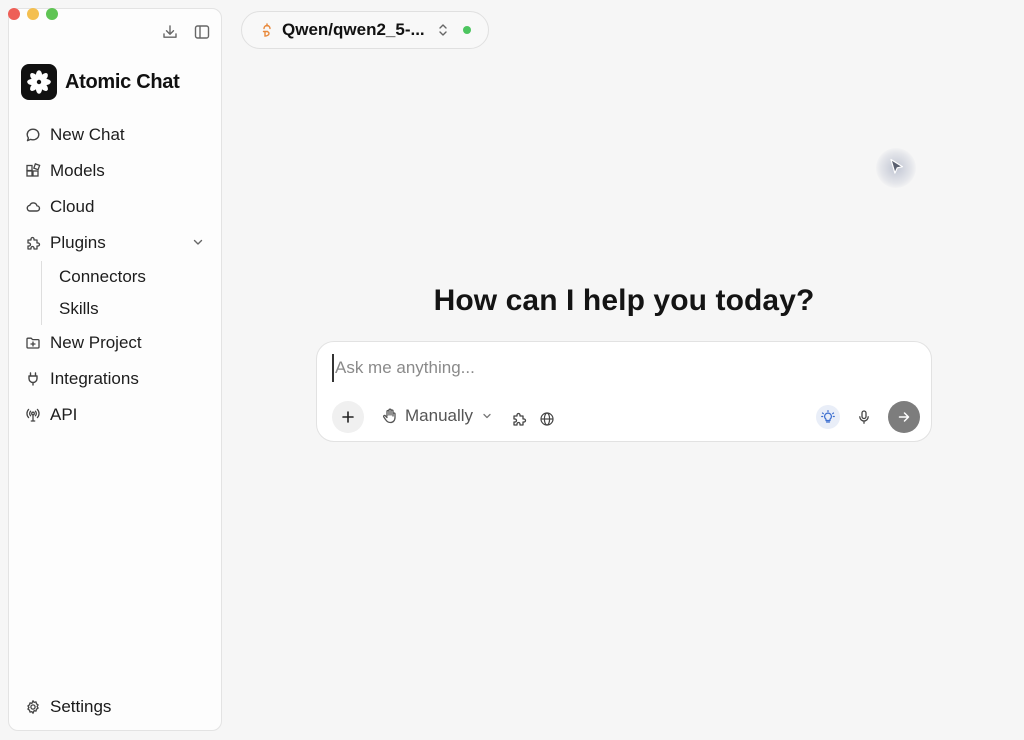 Image resolution: width=1024 pixels, height=740 pixels. I want to click on add-icon, so click(348, 417).